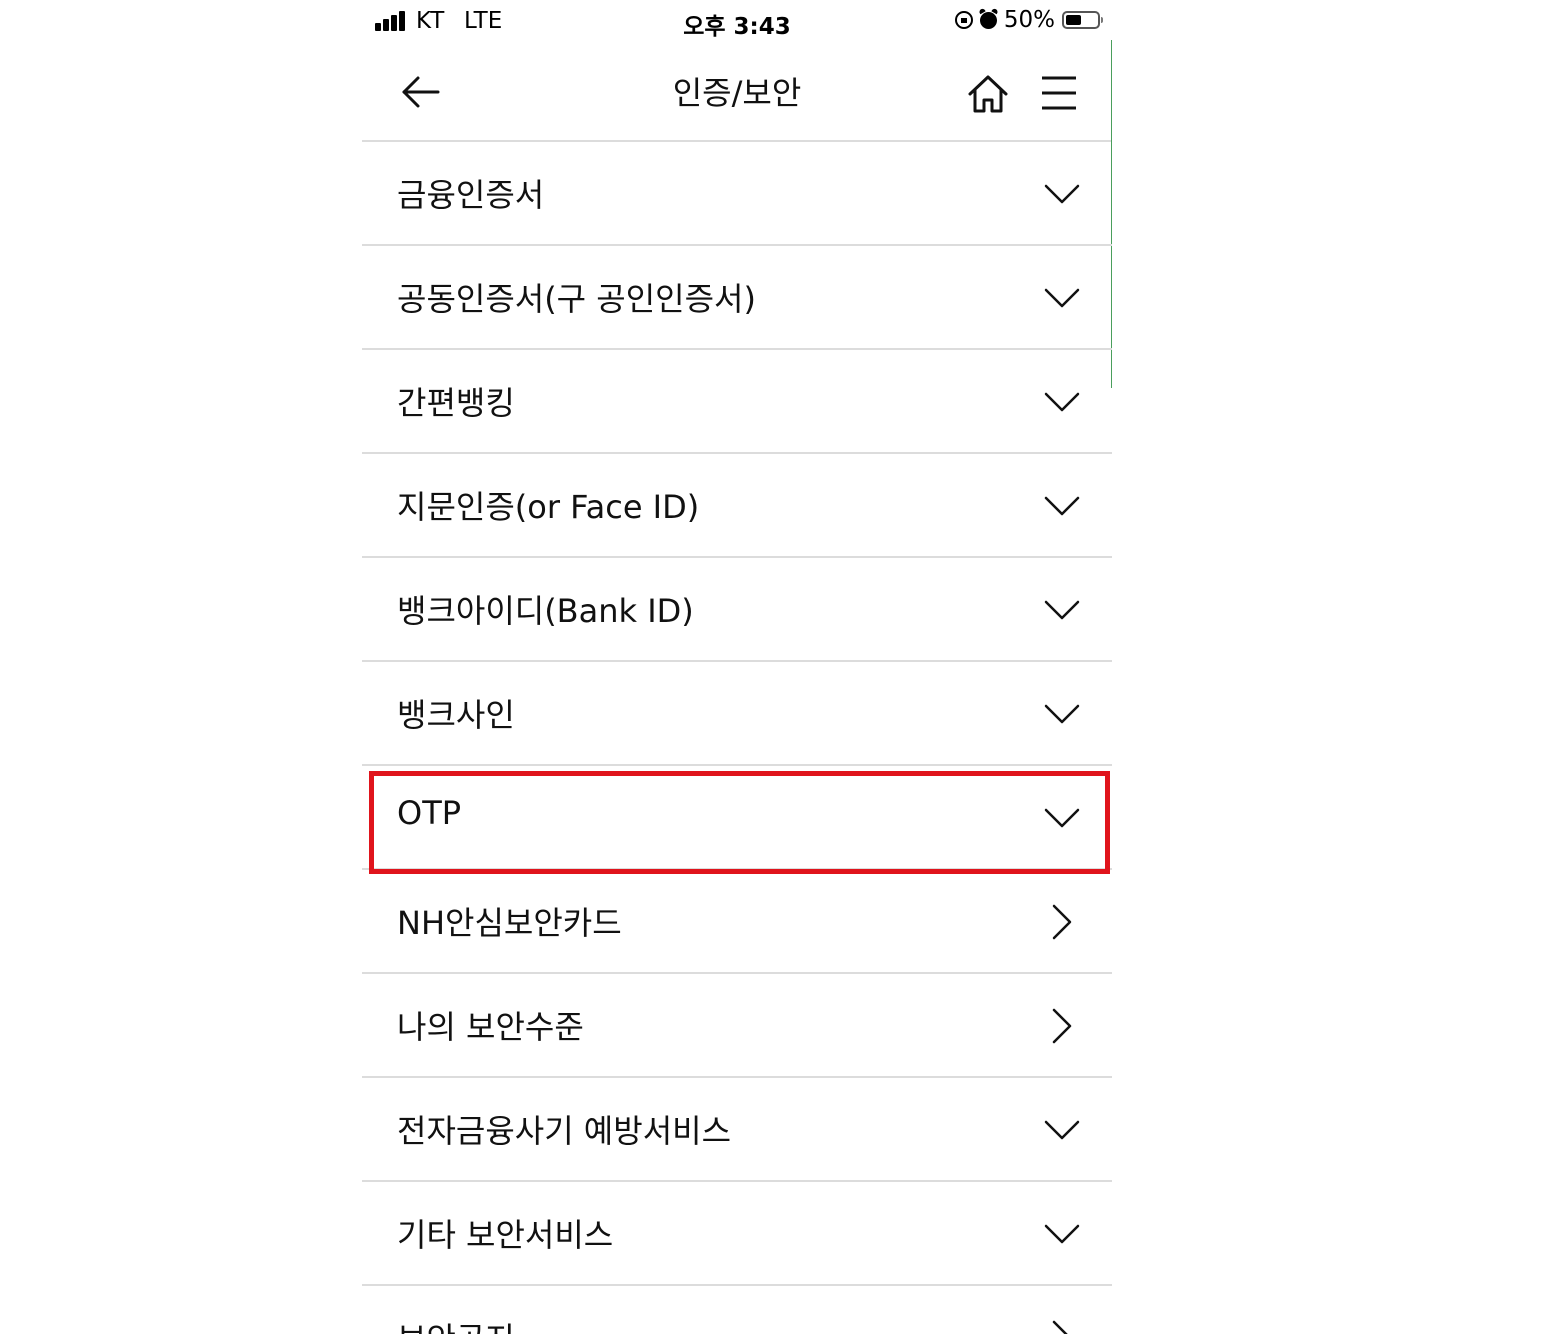  What do you see at coordinates (505, 1235) in the screenshot?
I see `menu-item-label: 기타 보안서비스` at bounding box center [505, 1235].